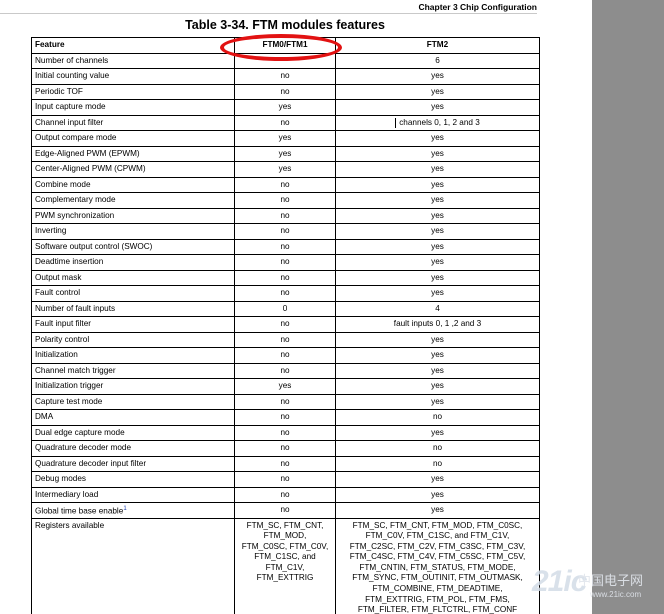 This screenshot has height=614, width=664. Describe the element at coordinates (133, 215) in the screenshot. I see `feature-cell: PWM synchronization` at that location.